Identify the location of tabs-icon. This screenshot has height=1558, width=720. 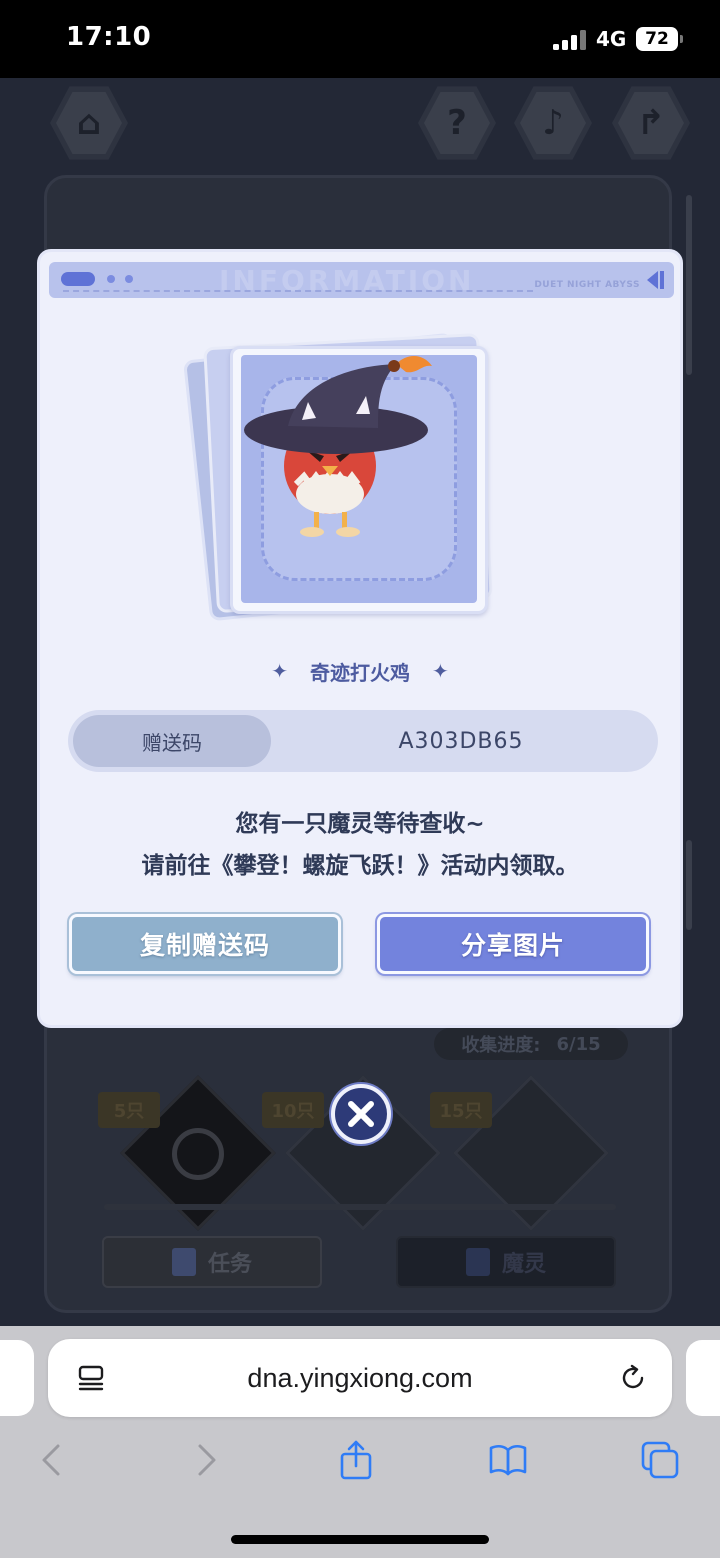
(660, 1460).